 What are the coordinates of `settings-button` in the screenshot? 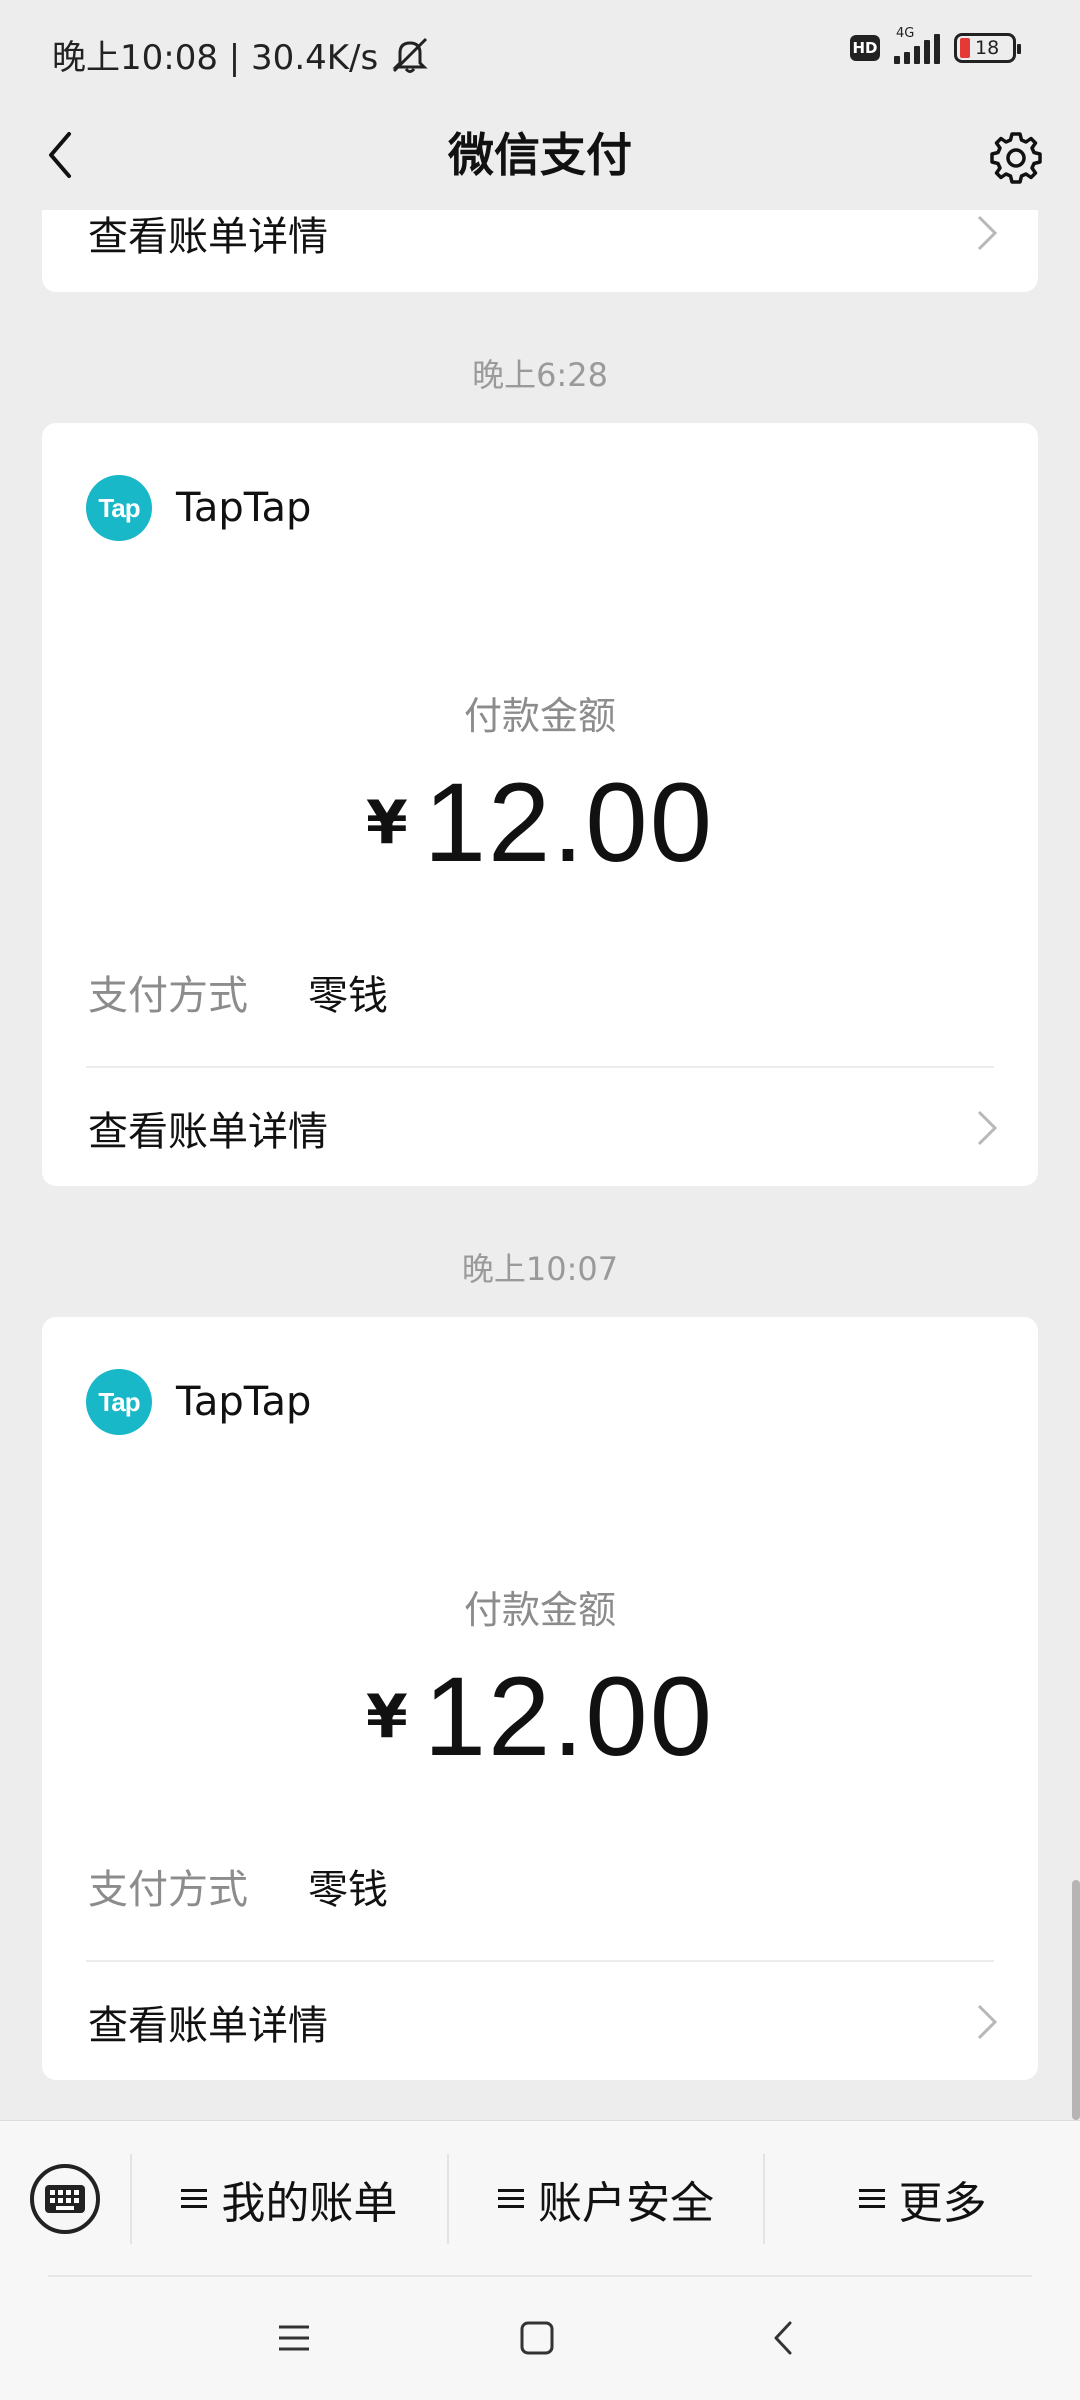 It's located at (1016, 158).